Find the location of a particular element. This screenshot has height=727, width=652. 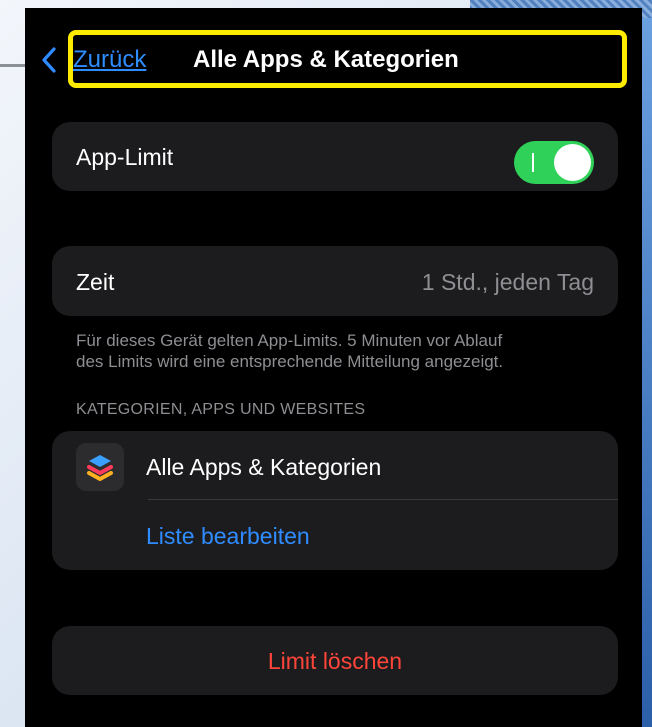

app-limit-card: App-Limit is located at coordinates (335, 156).